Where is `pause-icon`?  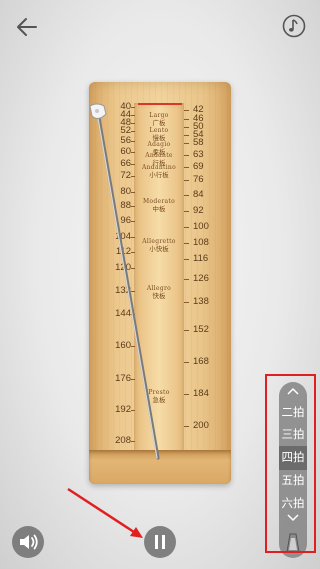 pause-icon is located at coordinates (160, 542).